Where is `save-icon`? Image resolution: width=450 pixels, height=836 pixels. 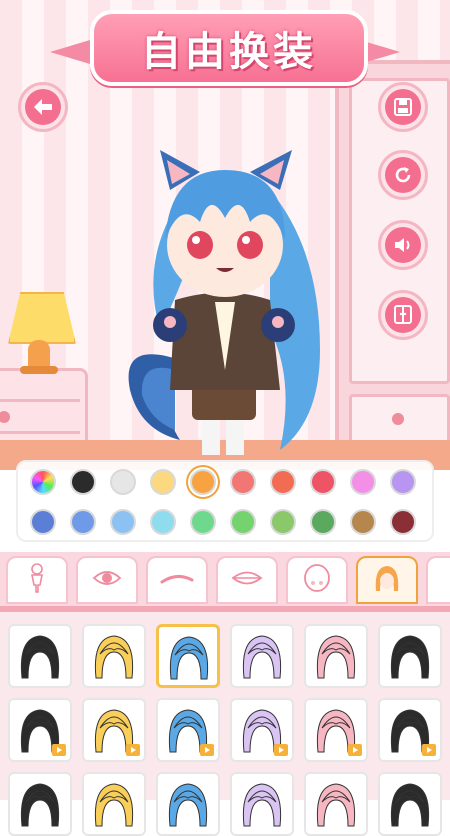 save-icon is located at coordinates (403, 107).